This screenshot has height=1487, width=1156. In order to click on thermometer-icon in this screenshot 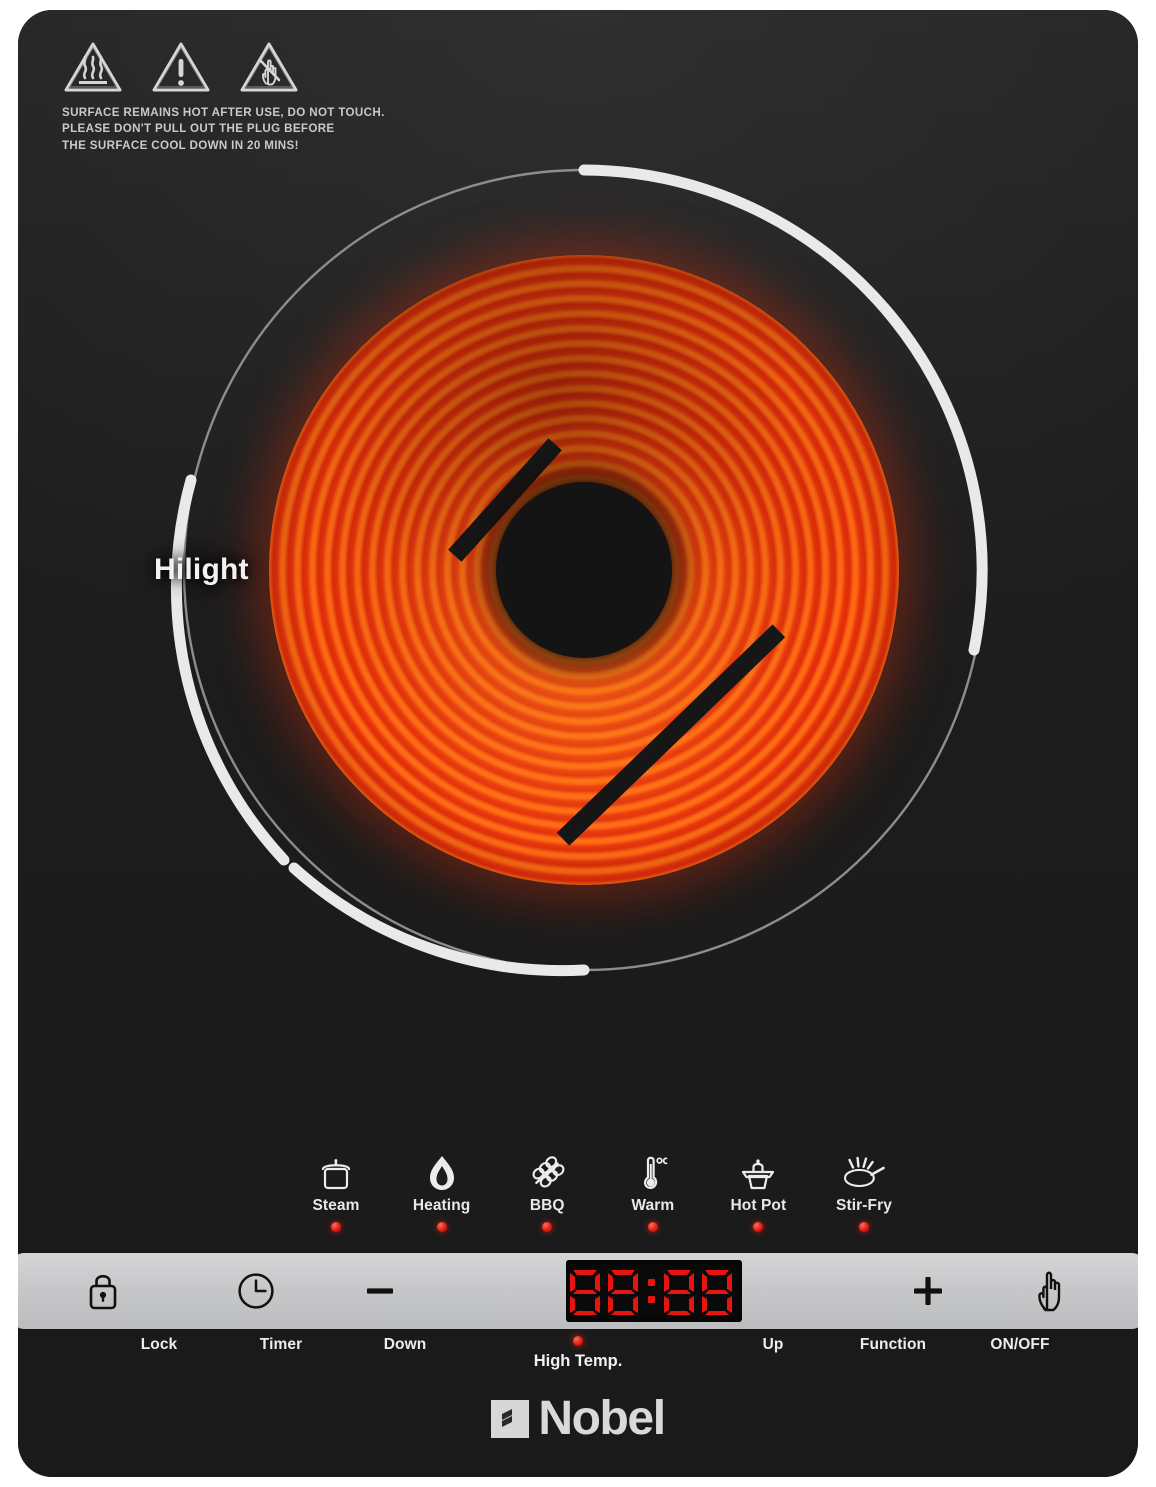, I will do `click(653, 1172)`.